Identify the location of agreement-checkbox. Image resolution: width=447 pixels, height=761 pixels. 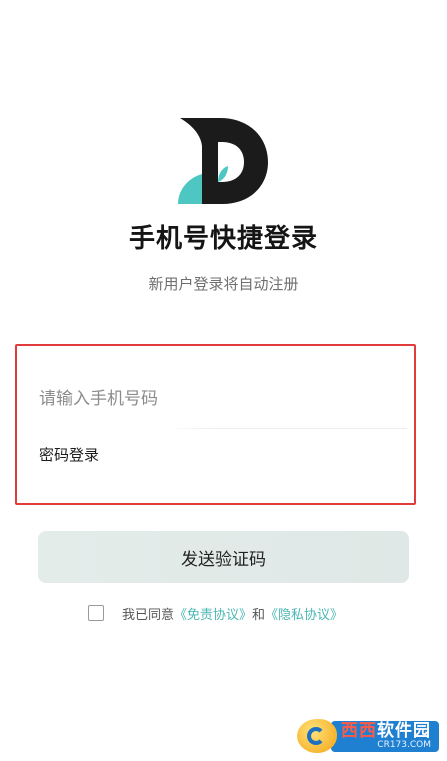
(96, 613).